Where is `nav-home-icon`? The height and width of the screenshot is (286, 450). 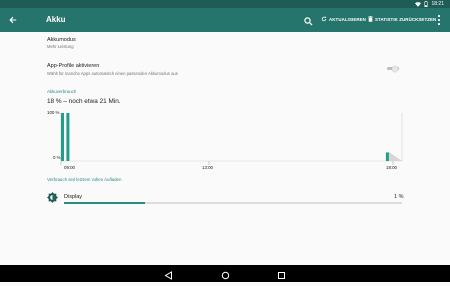 nav-home-icon is located at coordinates (225, 275).